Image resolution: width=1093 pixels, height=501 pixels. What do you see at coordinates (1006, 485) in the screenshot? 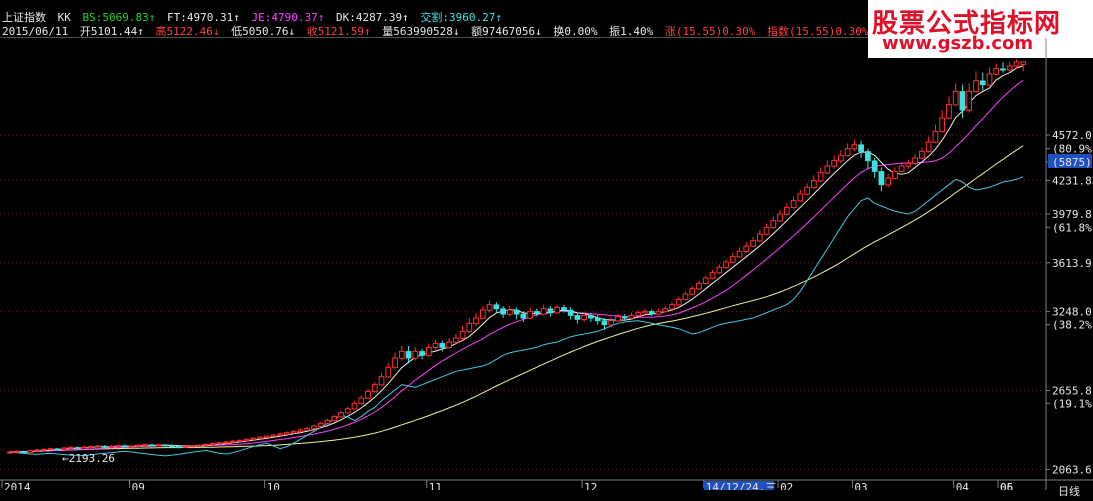
I see `x-tick-label: 06` at bounding box center [1006, 485].